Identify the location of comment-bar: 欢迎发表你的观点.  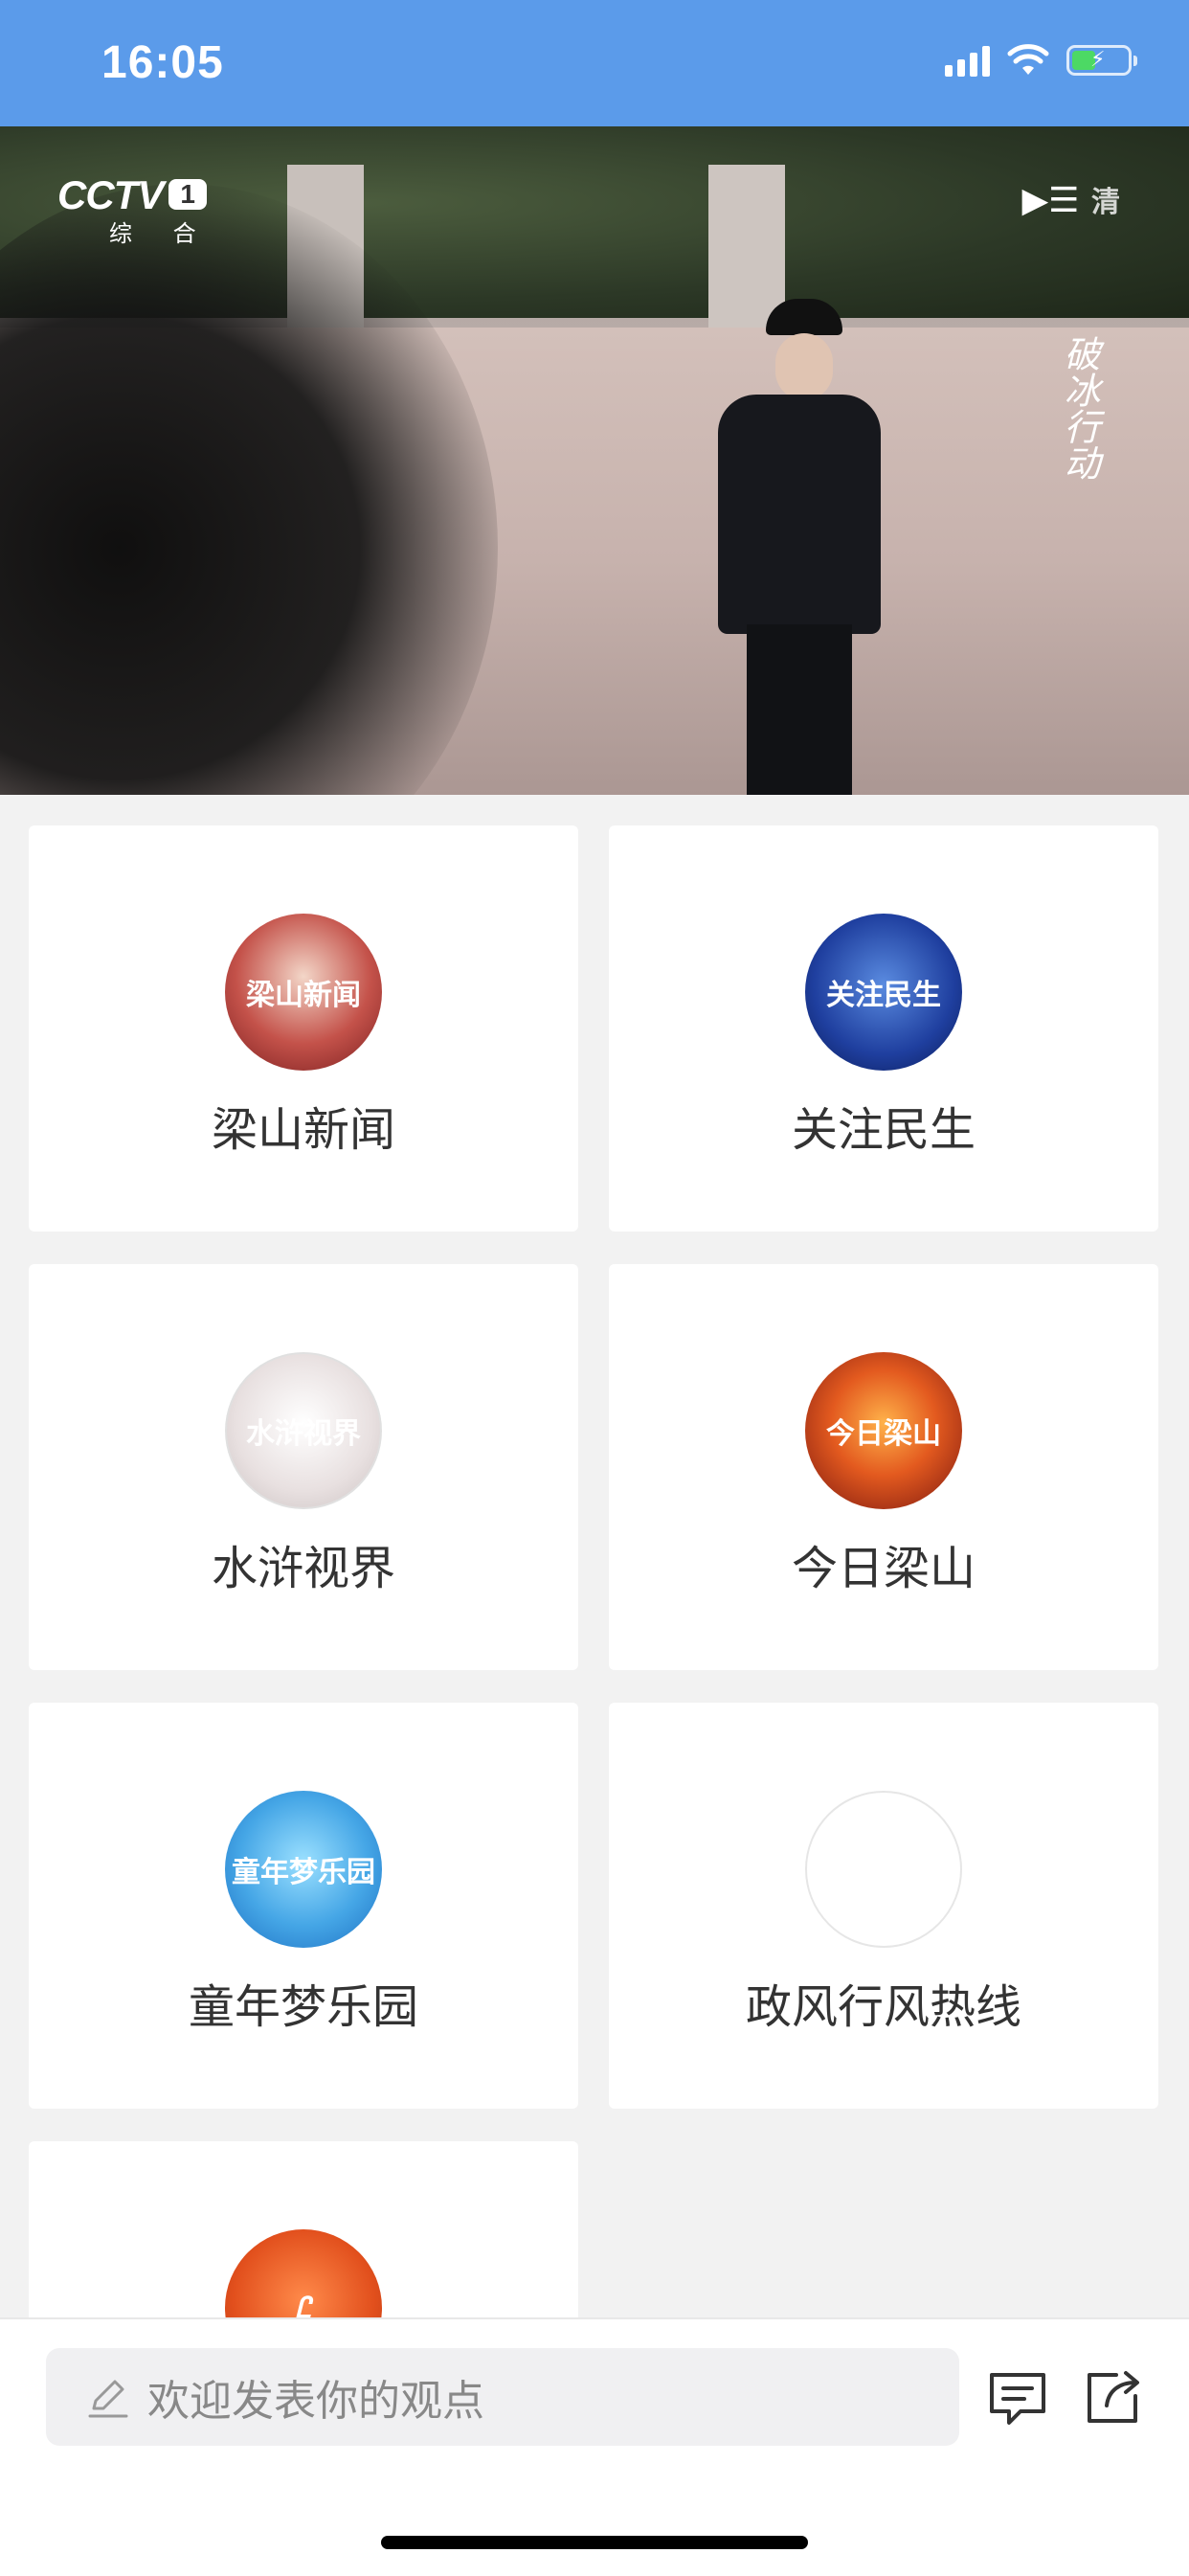
(594, 2446).